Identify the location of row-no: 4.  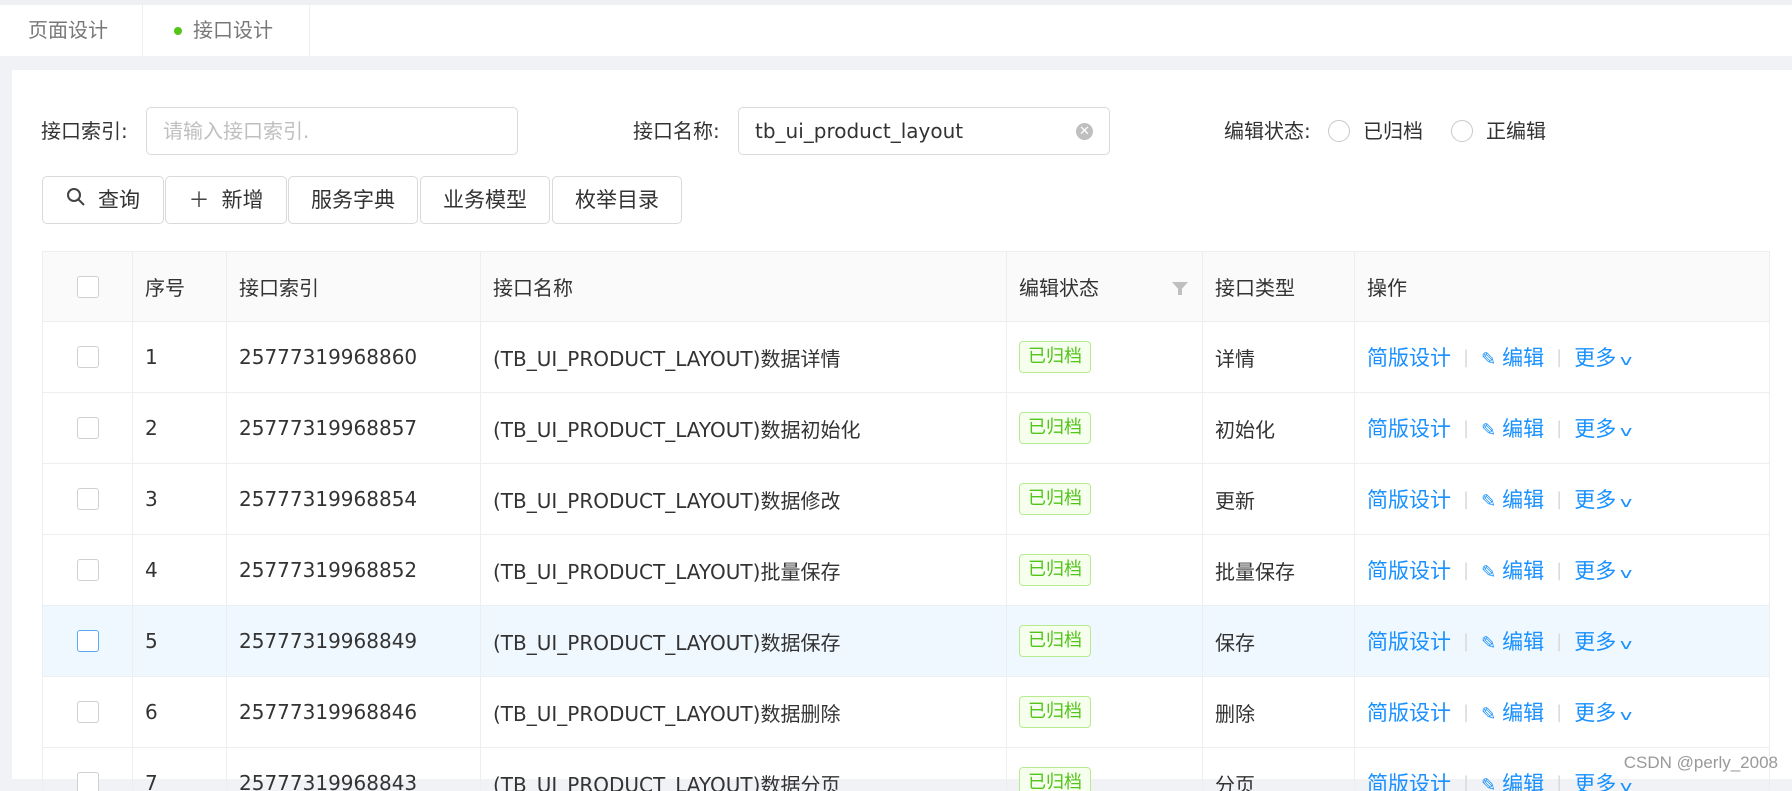
(180, 570).